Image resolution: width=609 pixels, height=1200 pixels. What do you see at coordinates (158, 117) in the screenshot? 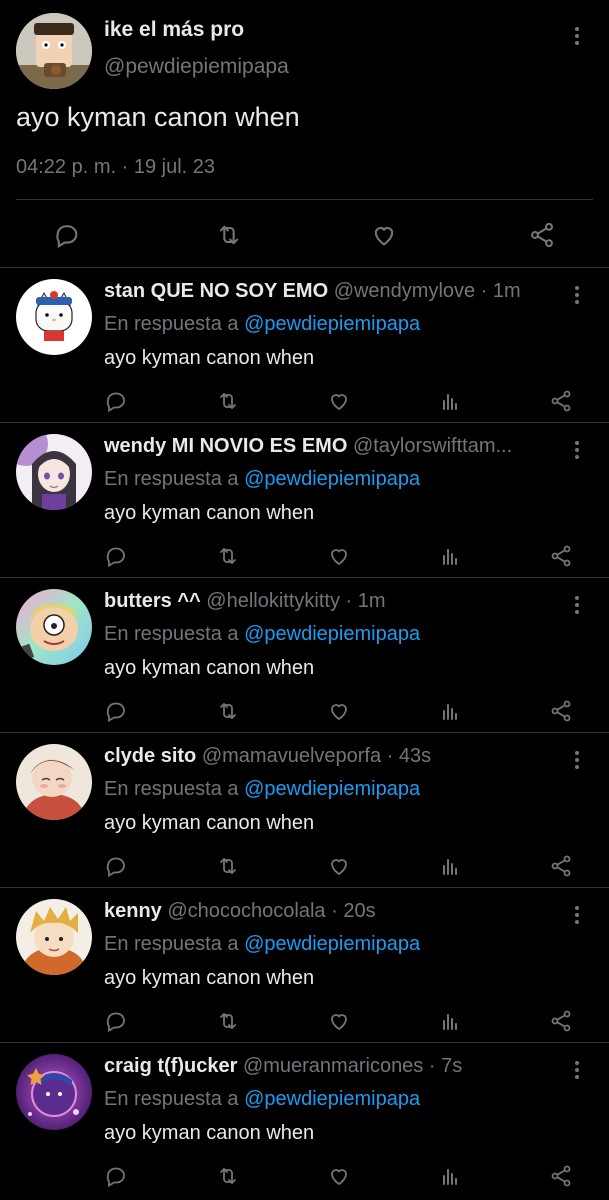
I see `tweet-text: ayo kyman canon when` at bounding box center [158, 117].